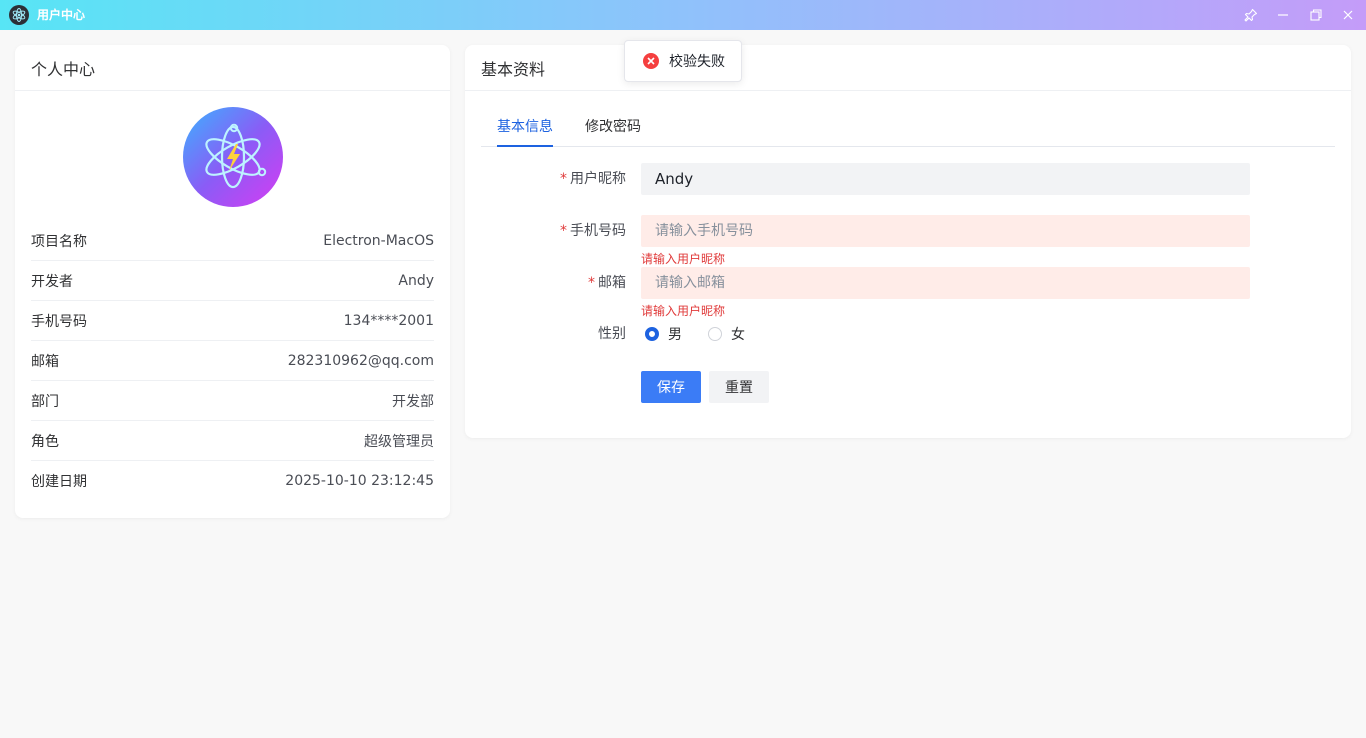  Describe the element at coordinates (671, 387) in the screenshot. I see `save-button: 保存` at that location.